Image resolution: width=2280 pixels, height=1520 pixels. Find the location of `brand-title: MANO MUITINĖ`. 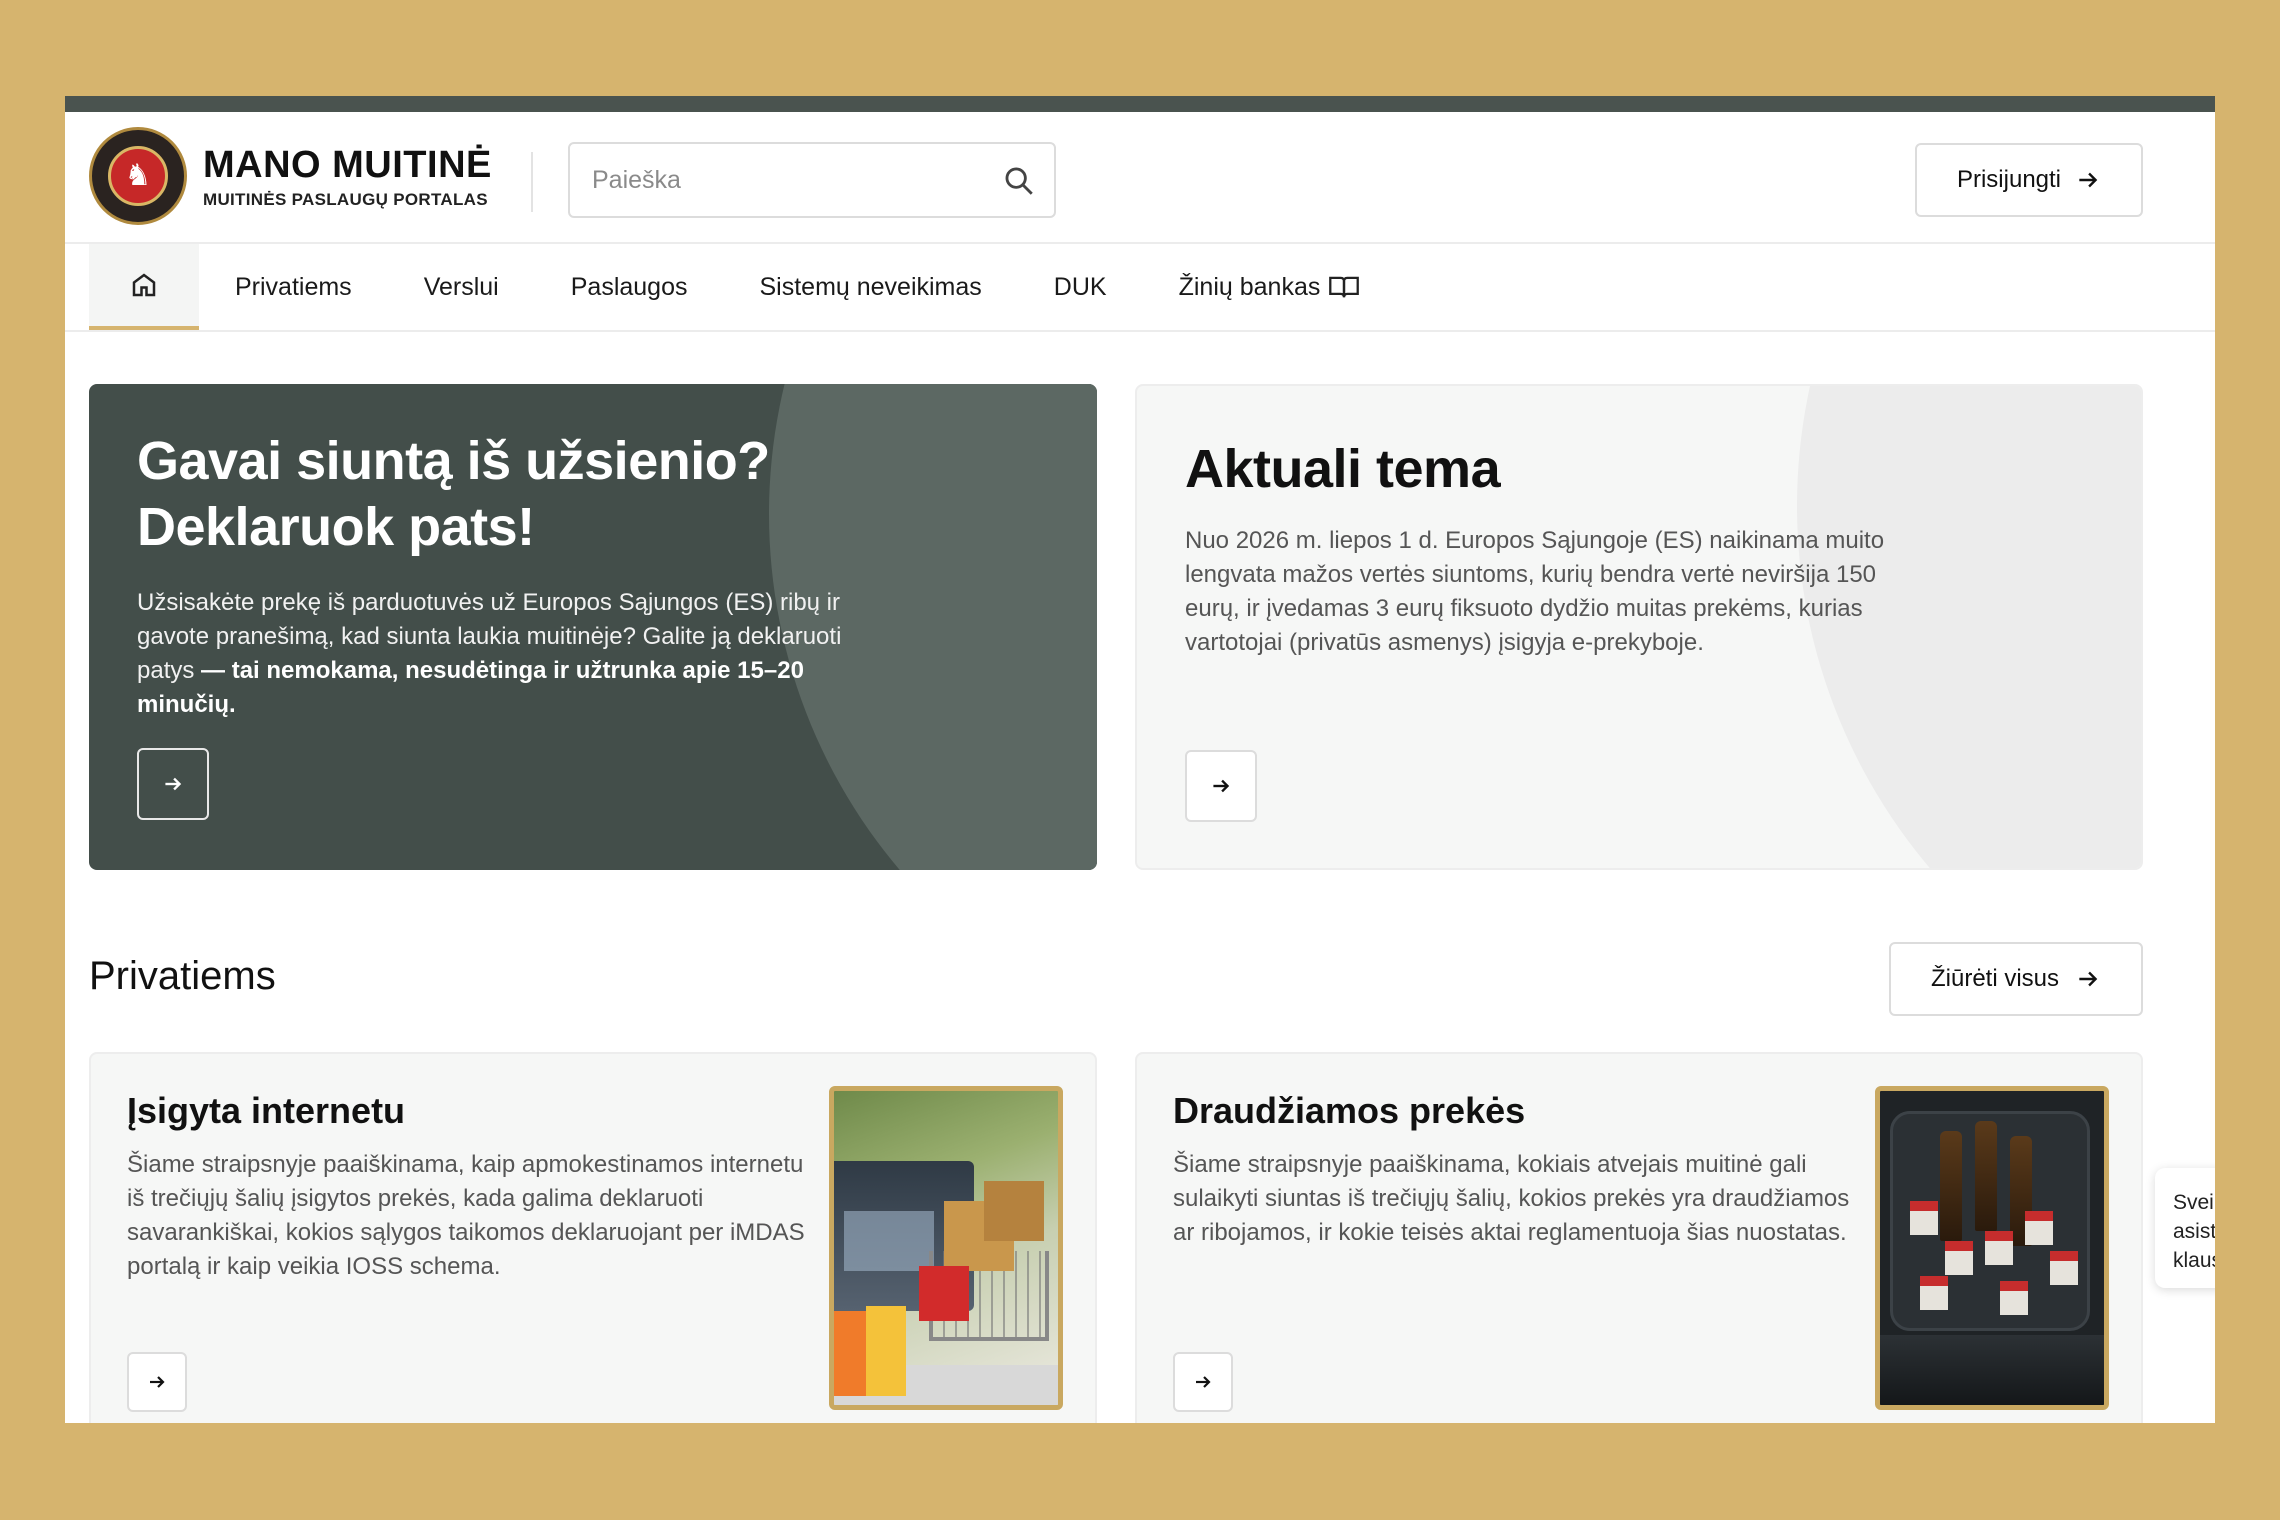

brand-title: MANO MUITINĖ is located at coordinates (347, 165).